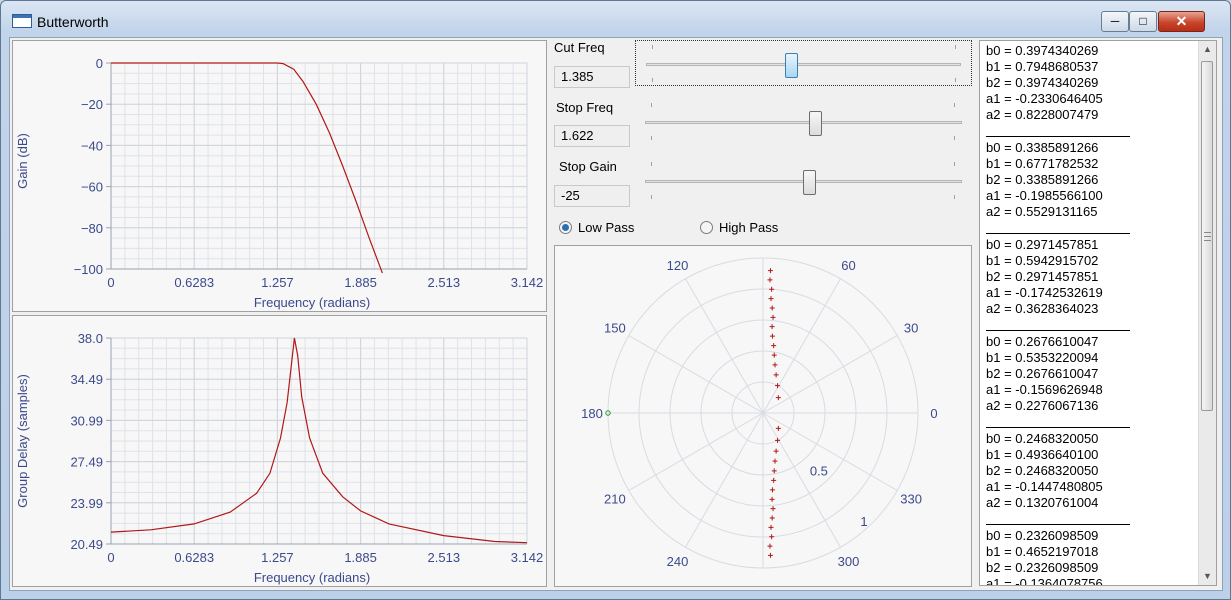 This screenshot has width=1231, height=600. Describe the element at coordinates (1042, 567) in the screenshot. I see `coefficient-line: b2 = 0.2326098509` at that location.